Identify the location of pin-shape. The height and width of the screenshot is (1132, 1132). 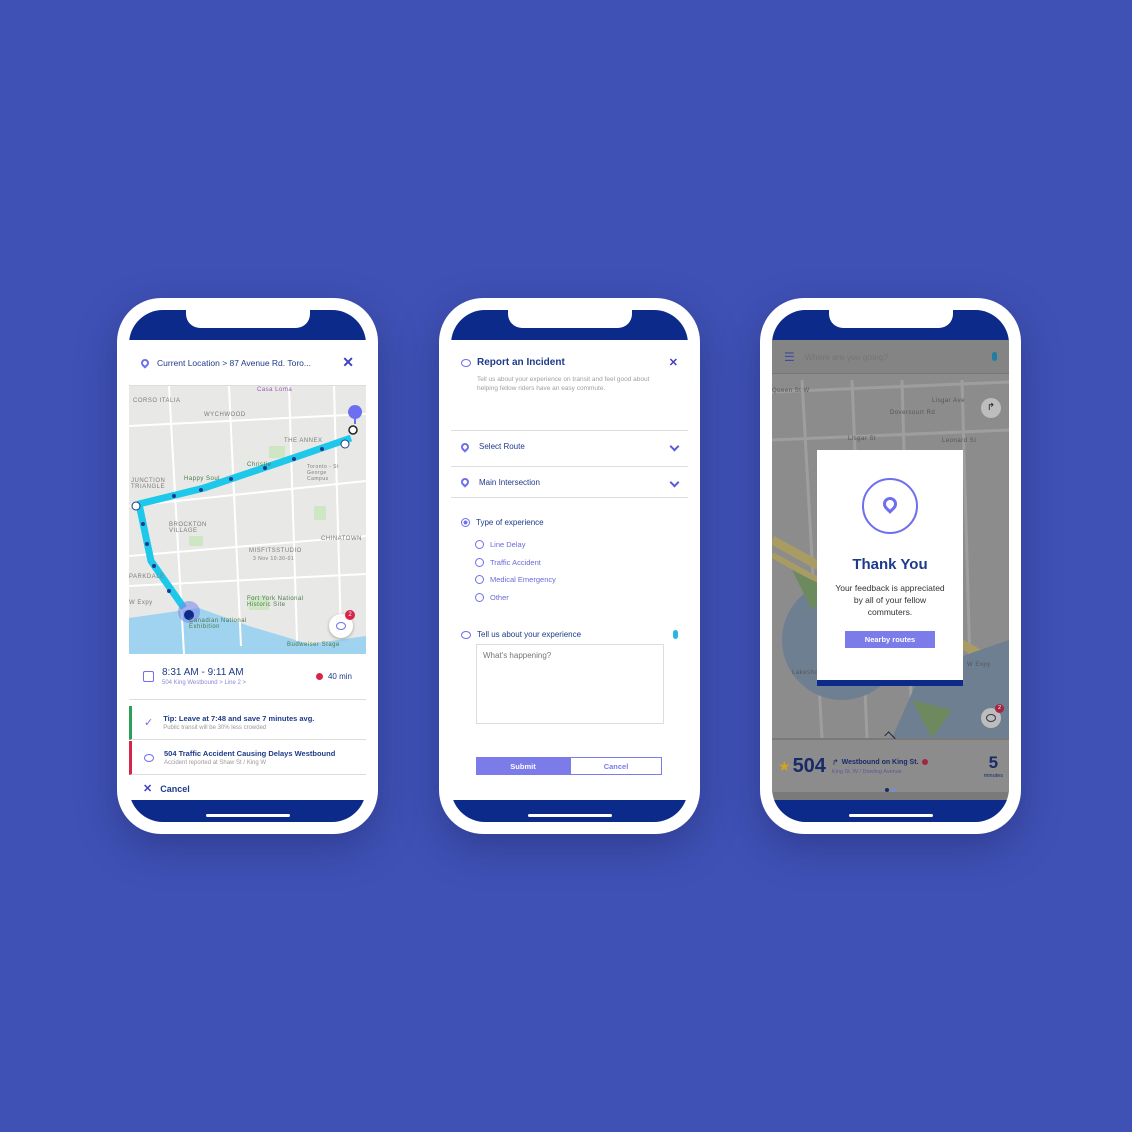
(890, 504).